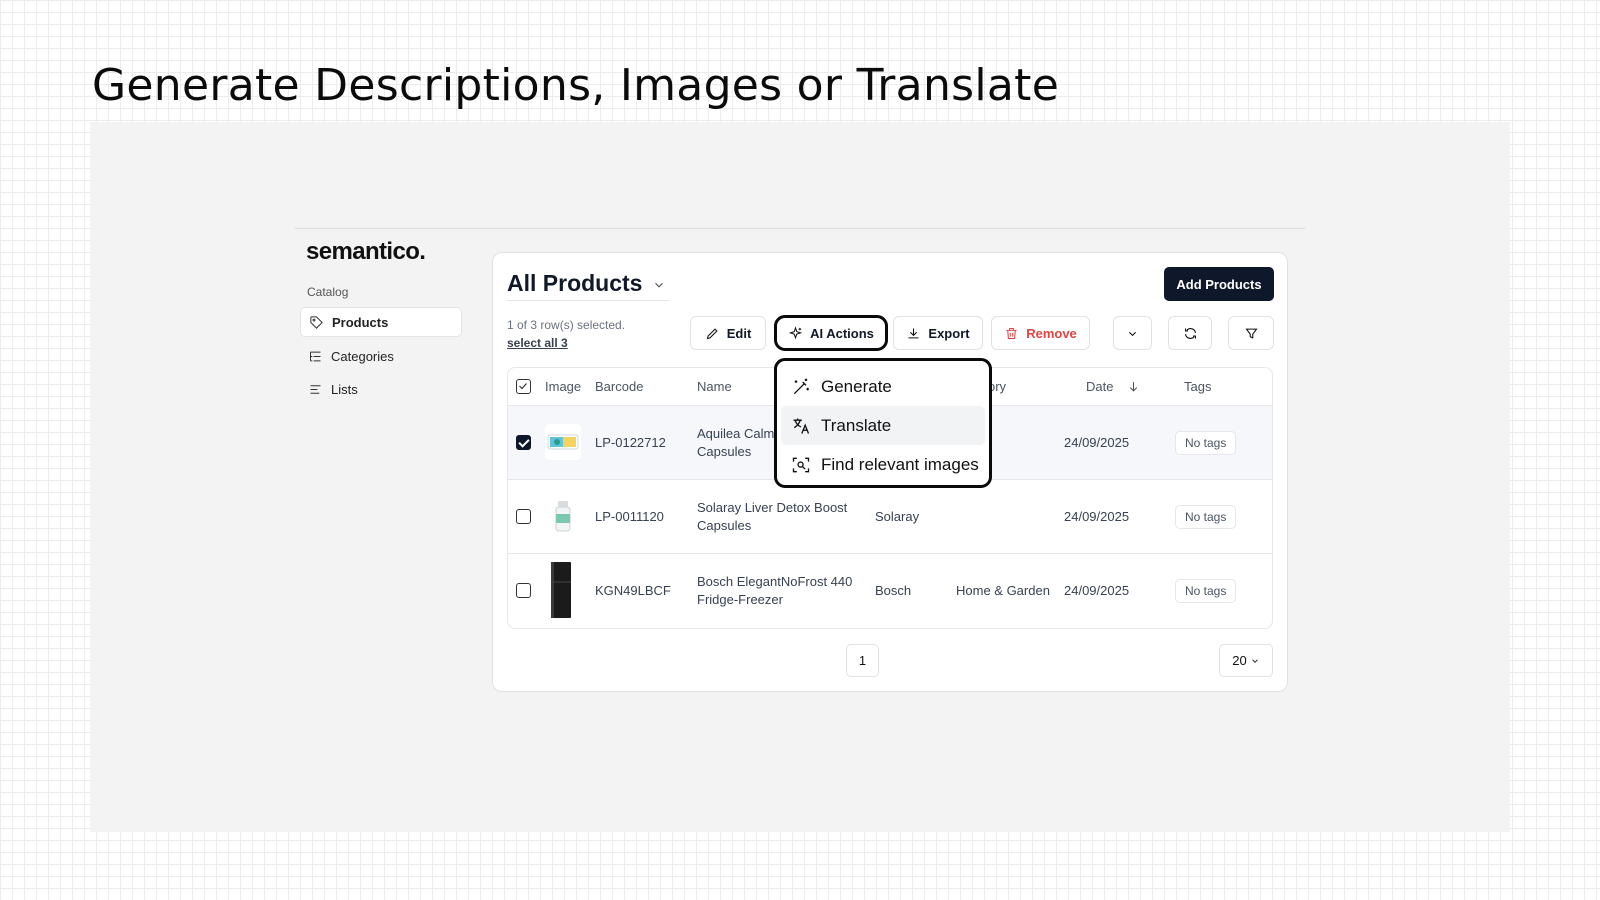  Describe the element at coordinates (566, 325) in the screenshot. I see `selection-status: 1 of 3 row(s) selected.` at that location.